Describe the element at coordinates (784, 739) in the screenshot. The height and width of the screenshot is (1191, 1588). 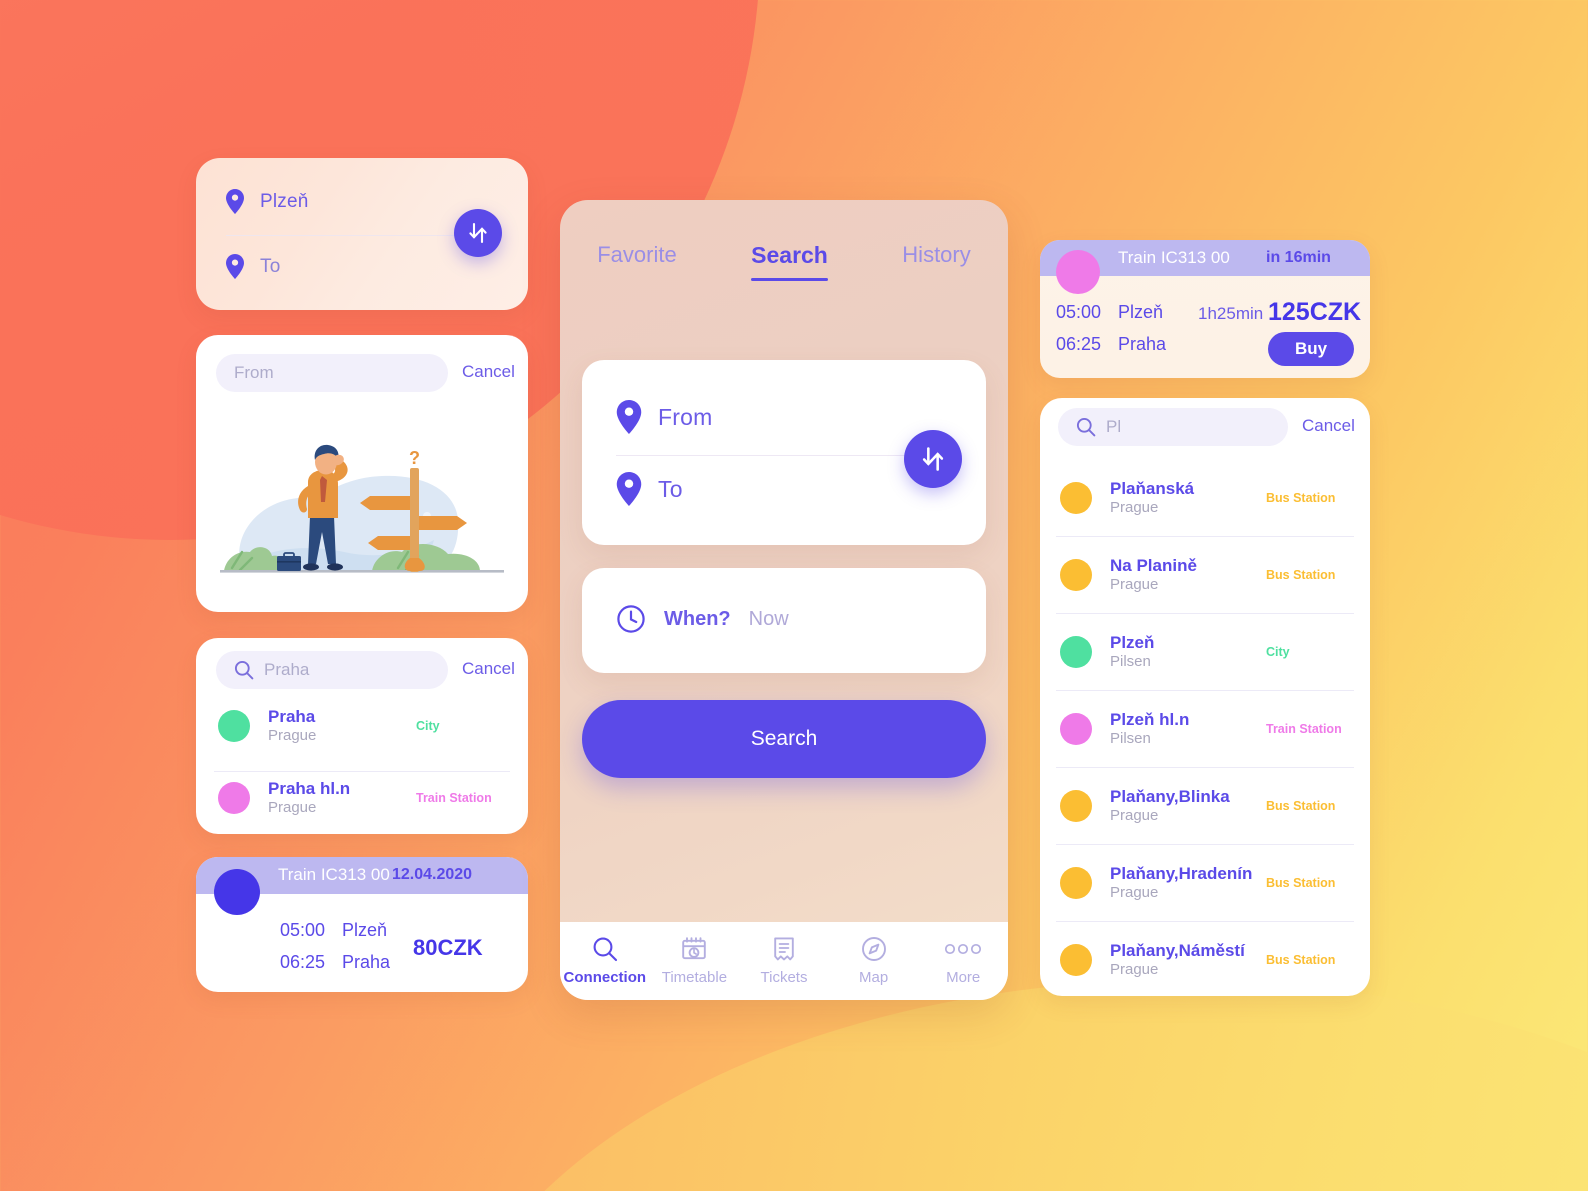
I see `search-button: Search` at that location.